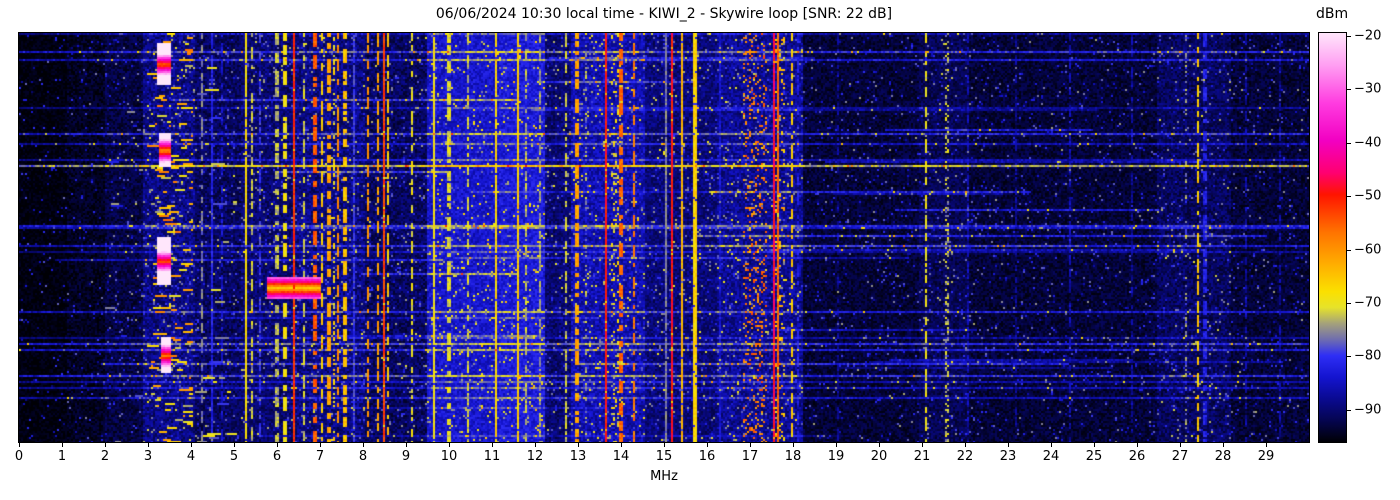 Image resolution: width=1400 pixels, height=500 pixels. What do you see at coordinates (406, 456) in the screenshot?
I see `x-tick-label: 9` at bounding box center [406, 456].